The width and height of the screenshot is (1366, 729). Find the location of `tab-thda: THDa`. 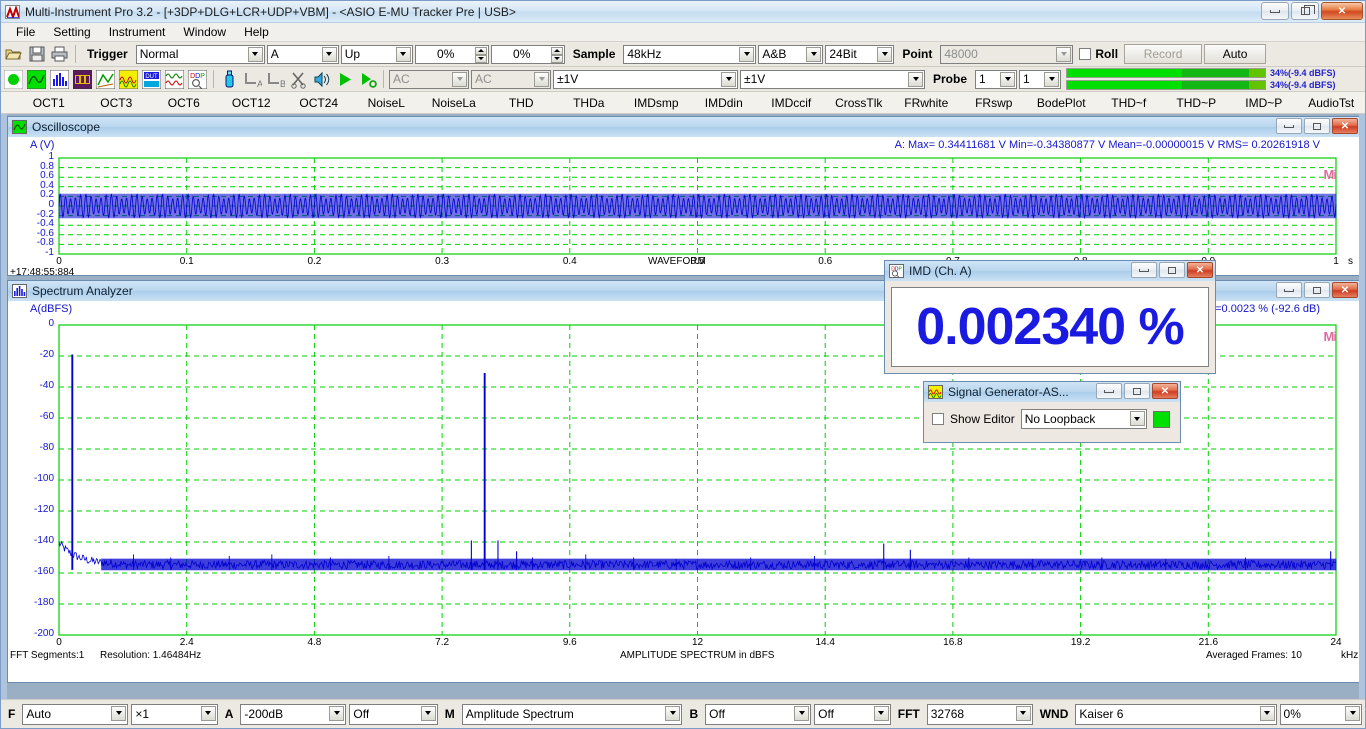

tab-thda: THDa is located at coordinates (589, 103).